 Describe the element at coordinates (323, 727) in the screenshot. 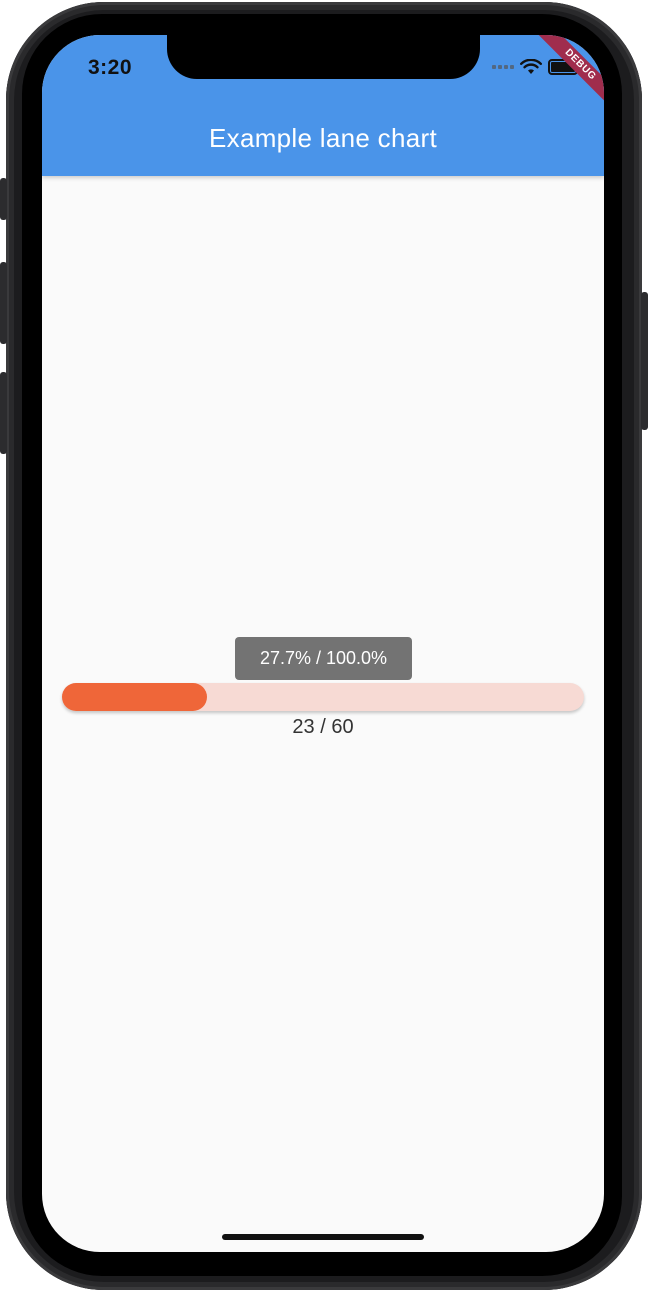

I see `lane-count-label: 23 / 60` at that location.